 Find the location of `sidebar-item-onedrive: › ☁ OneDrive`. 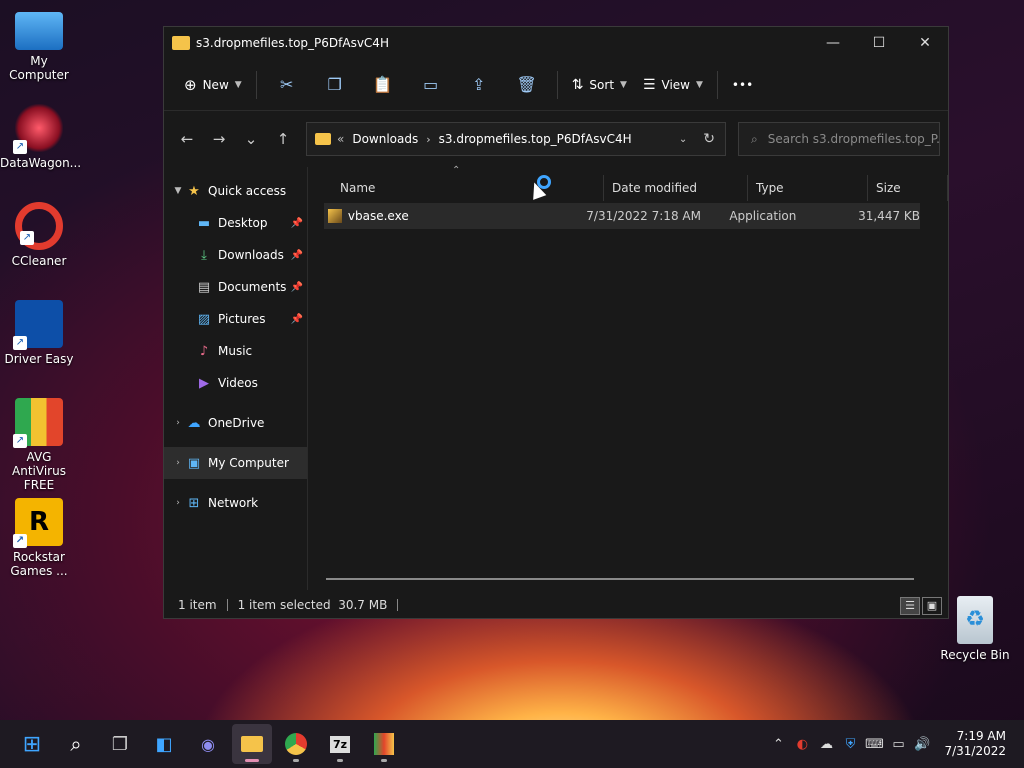

sidebar-item-onedrive: › ☁ OneDrive is located at coordinates (235, 423).